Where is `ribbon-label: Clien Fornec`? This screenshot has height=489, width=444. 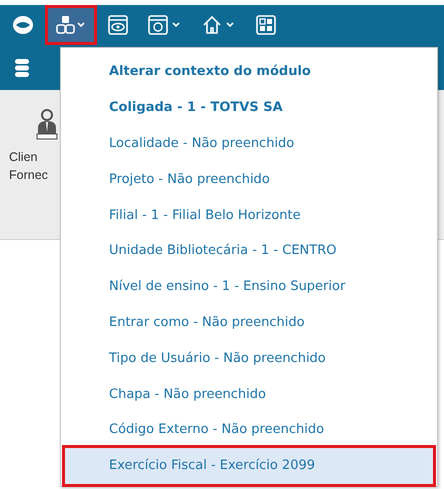 ribbon-label: Clien Fornec is located at coordinates (28, 166).